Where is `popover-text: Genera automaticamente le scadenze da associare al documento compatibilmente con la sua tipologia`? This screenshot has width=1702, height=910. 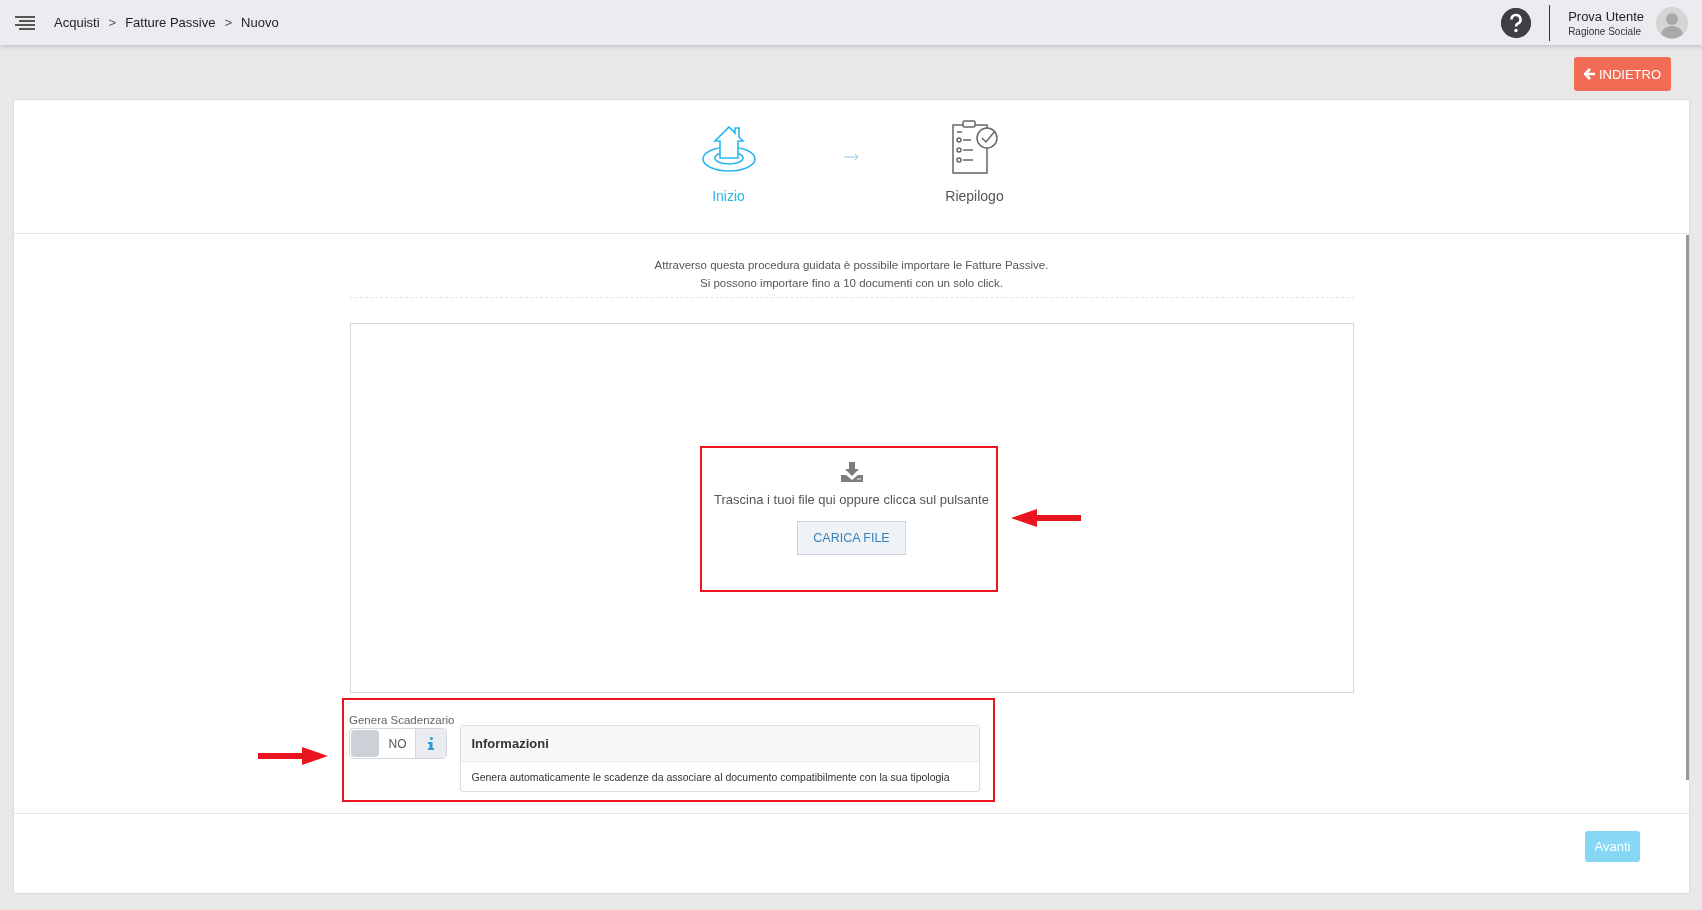
popover-text: Genera automaticamente le scadenze da associare al documento compatibilmente con la sua tipologia is located at coordinates (710, 777).